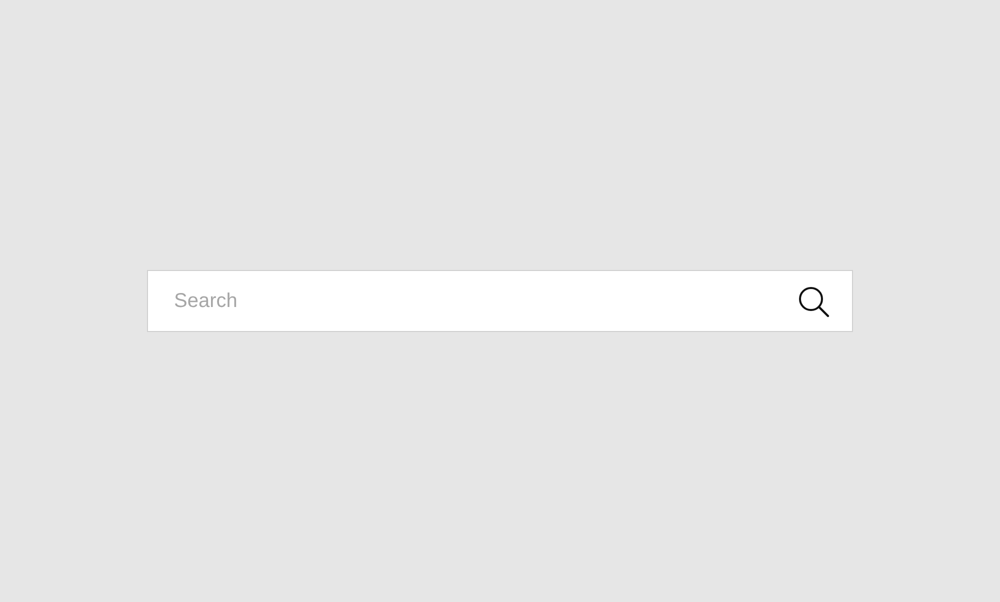 The image size is (1000, 602). Describe the element at coordinates (500, 301) in the screenshot. I see `search-field: Search` at that location.